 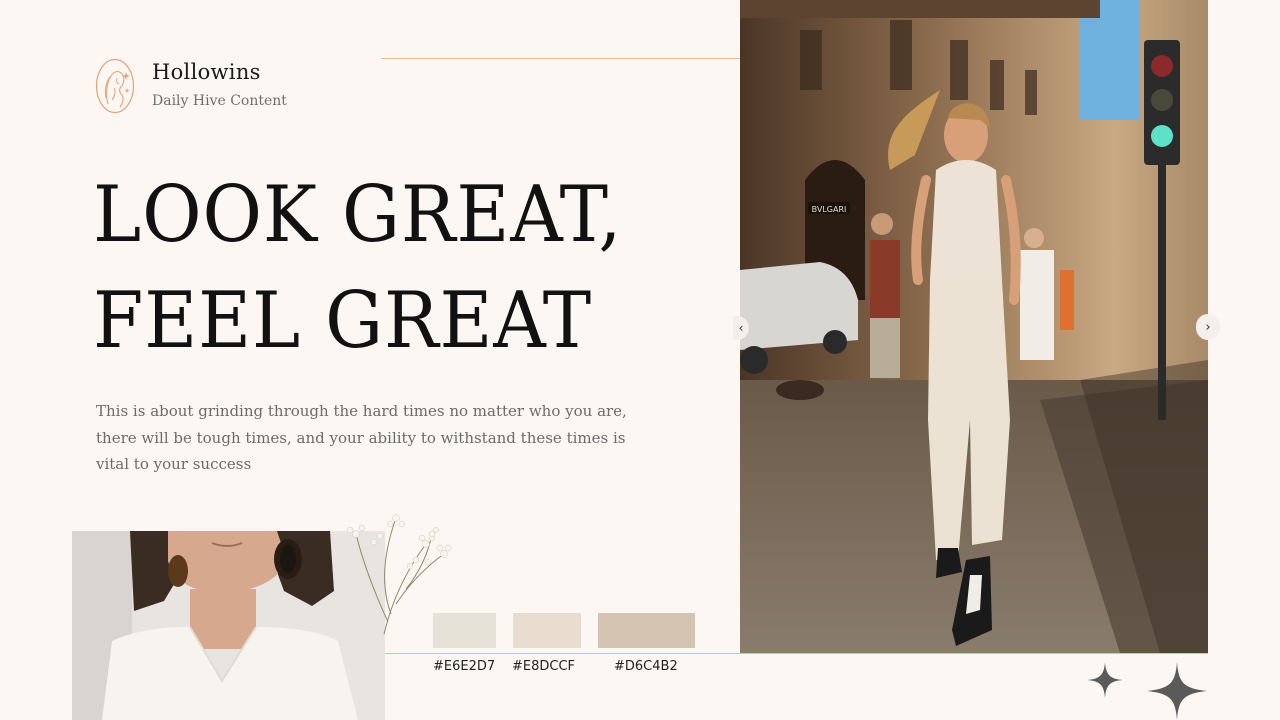 I want to click on headline-line-1: LOOK GREAT,, so click(x=358, y=215).